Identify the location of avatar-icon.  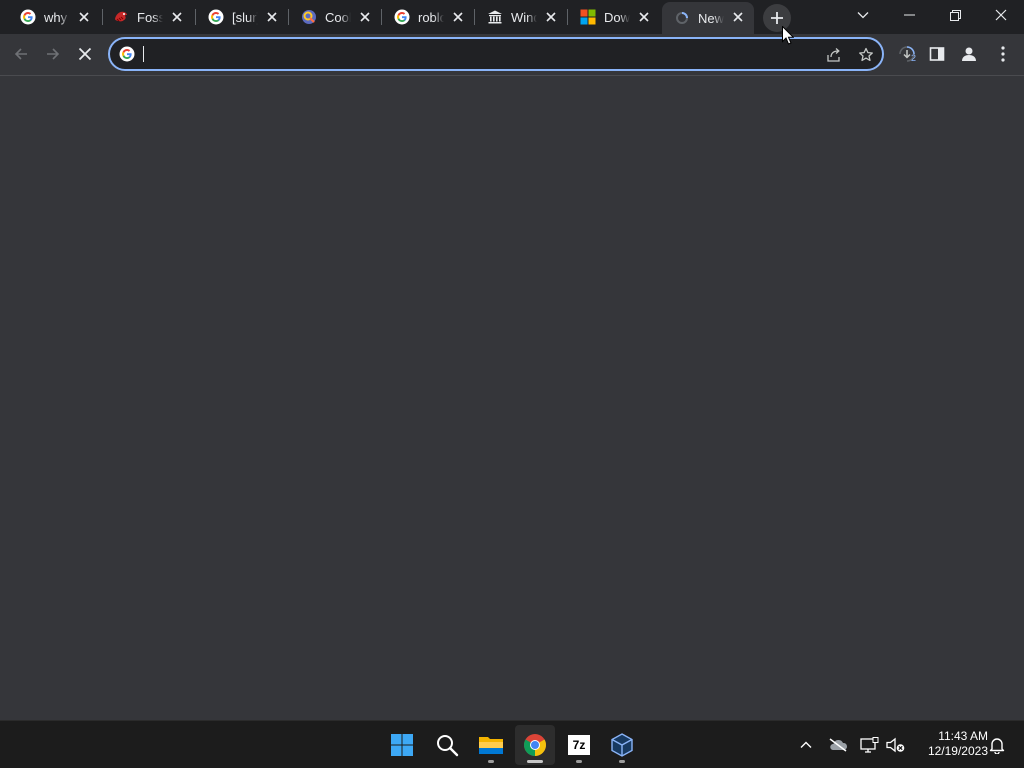
(969, 54).